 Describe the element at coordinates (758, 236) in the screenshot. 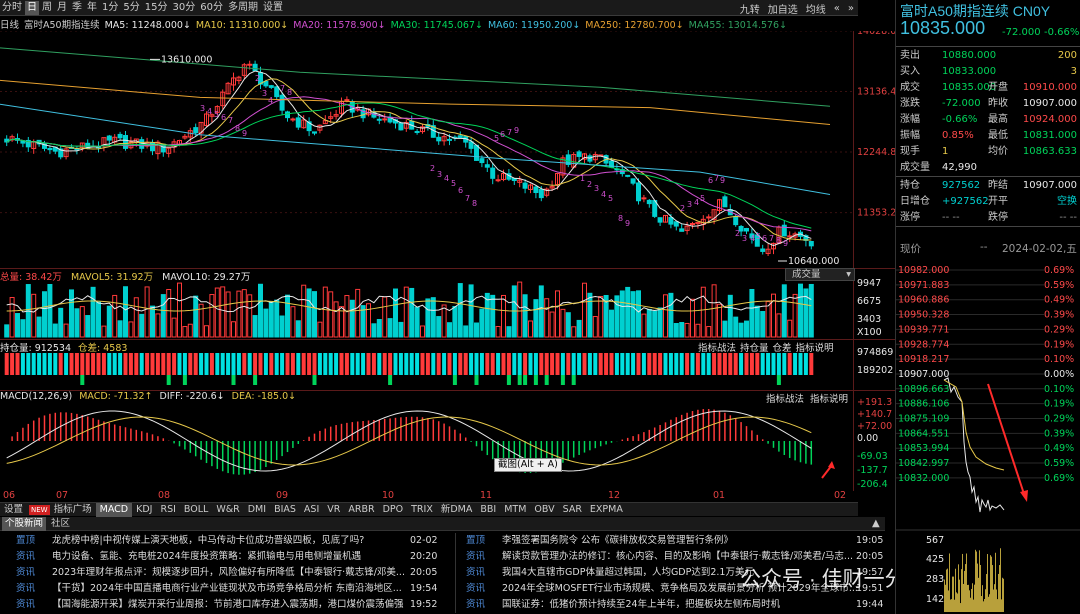

I see `nine-turn-digit: 5` at that location.